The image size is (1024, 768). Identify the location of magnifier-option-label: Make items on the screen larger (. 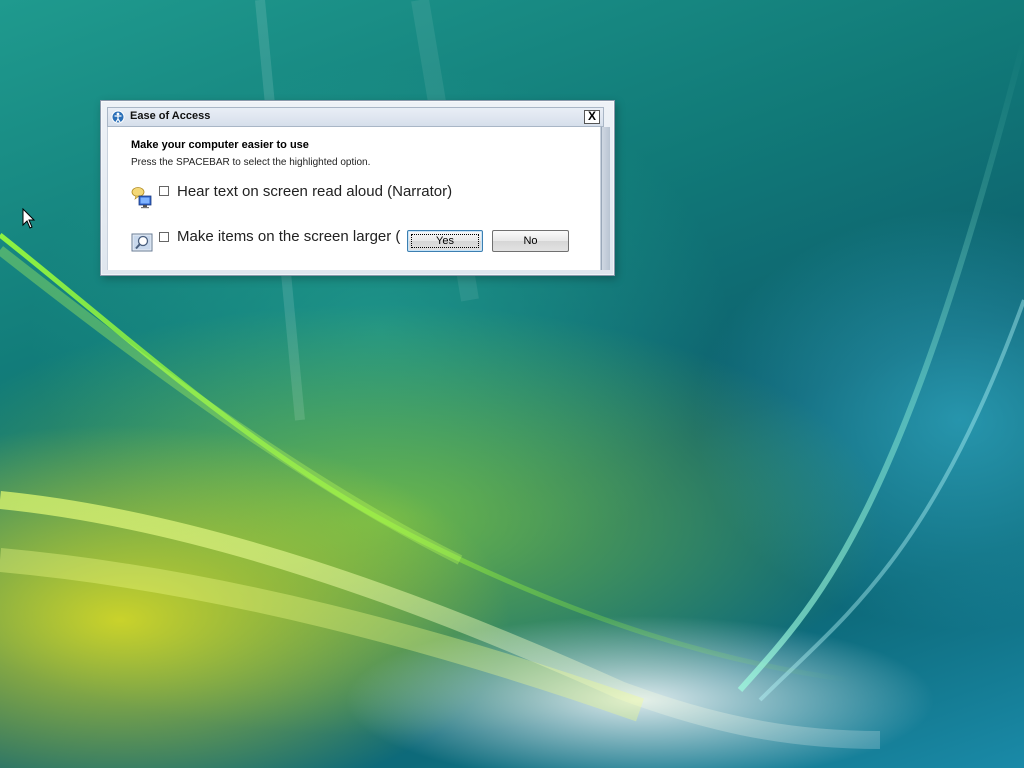
(288, 236).